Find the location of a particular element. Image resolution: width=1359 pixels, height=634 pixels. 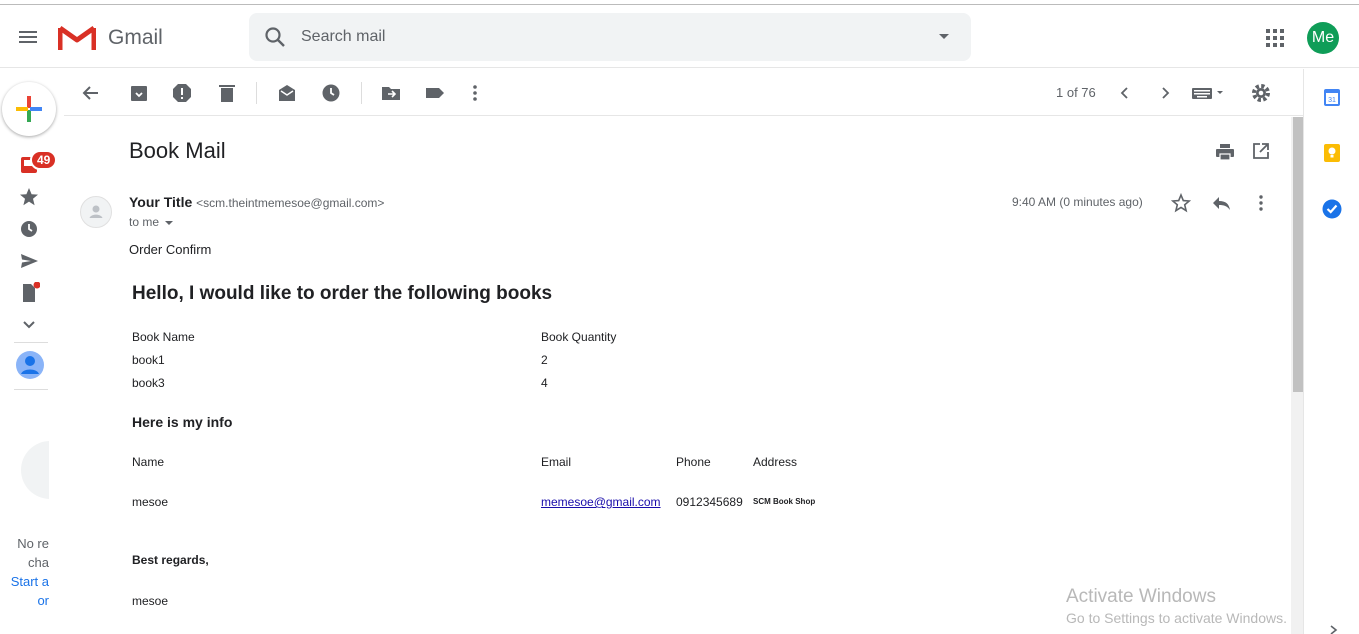

compose-plus-icon is located at coordinates (29, 109).